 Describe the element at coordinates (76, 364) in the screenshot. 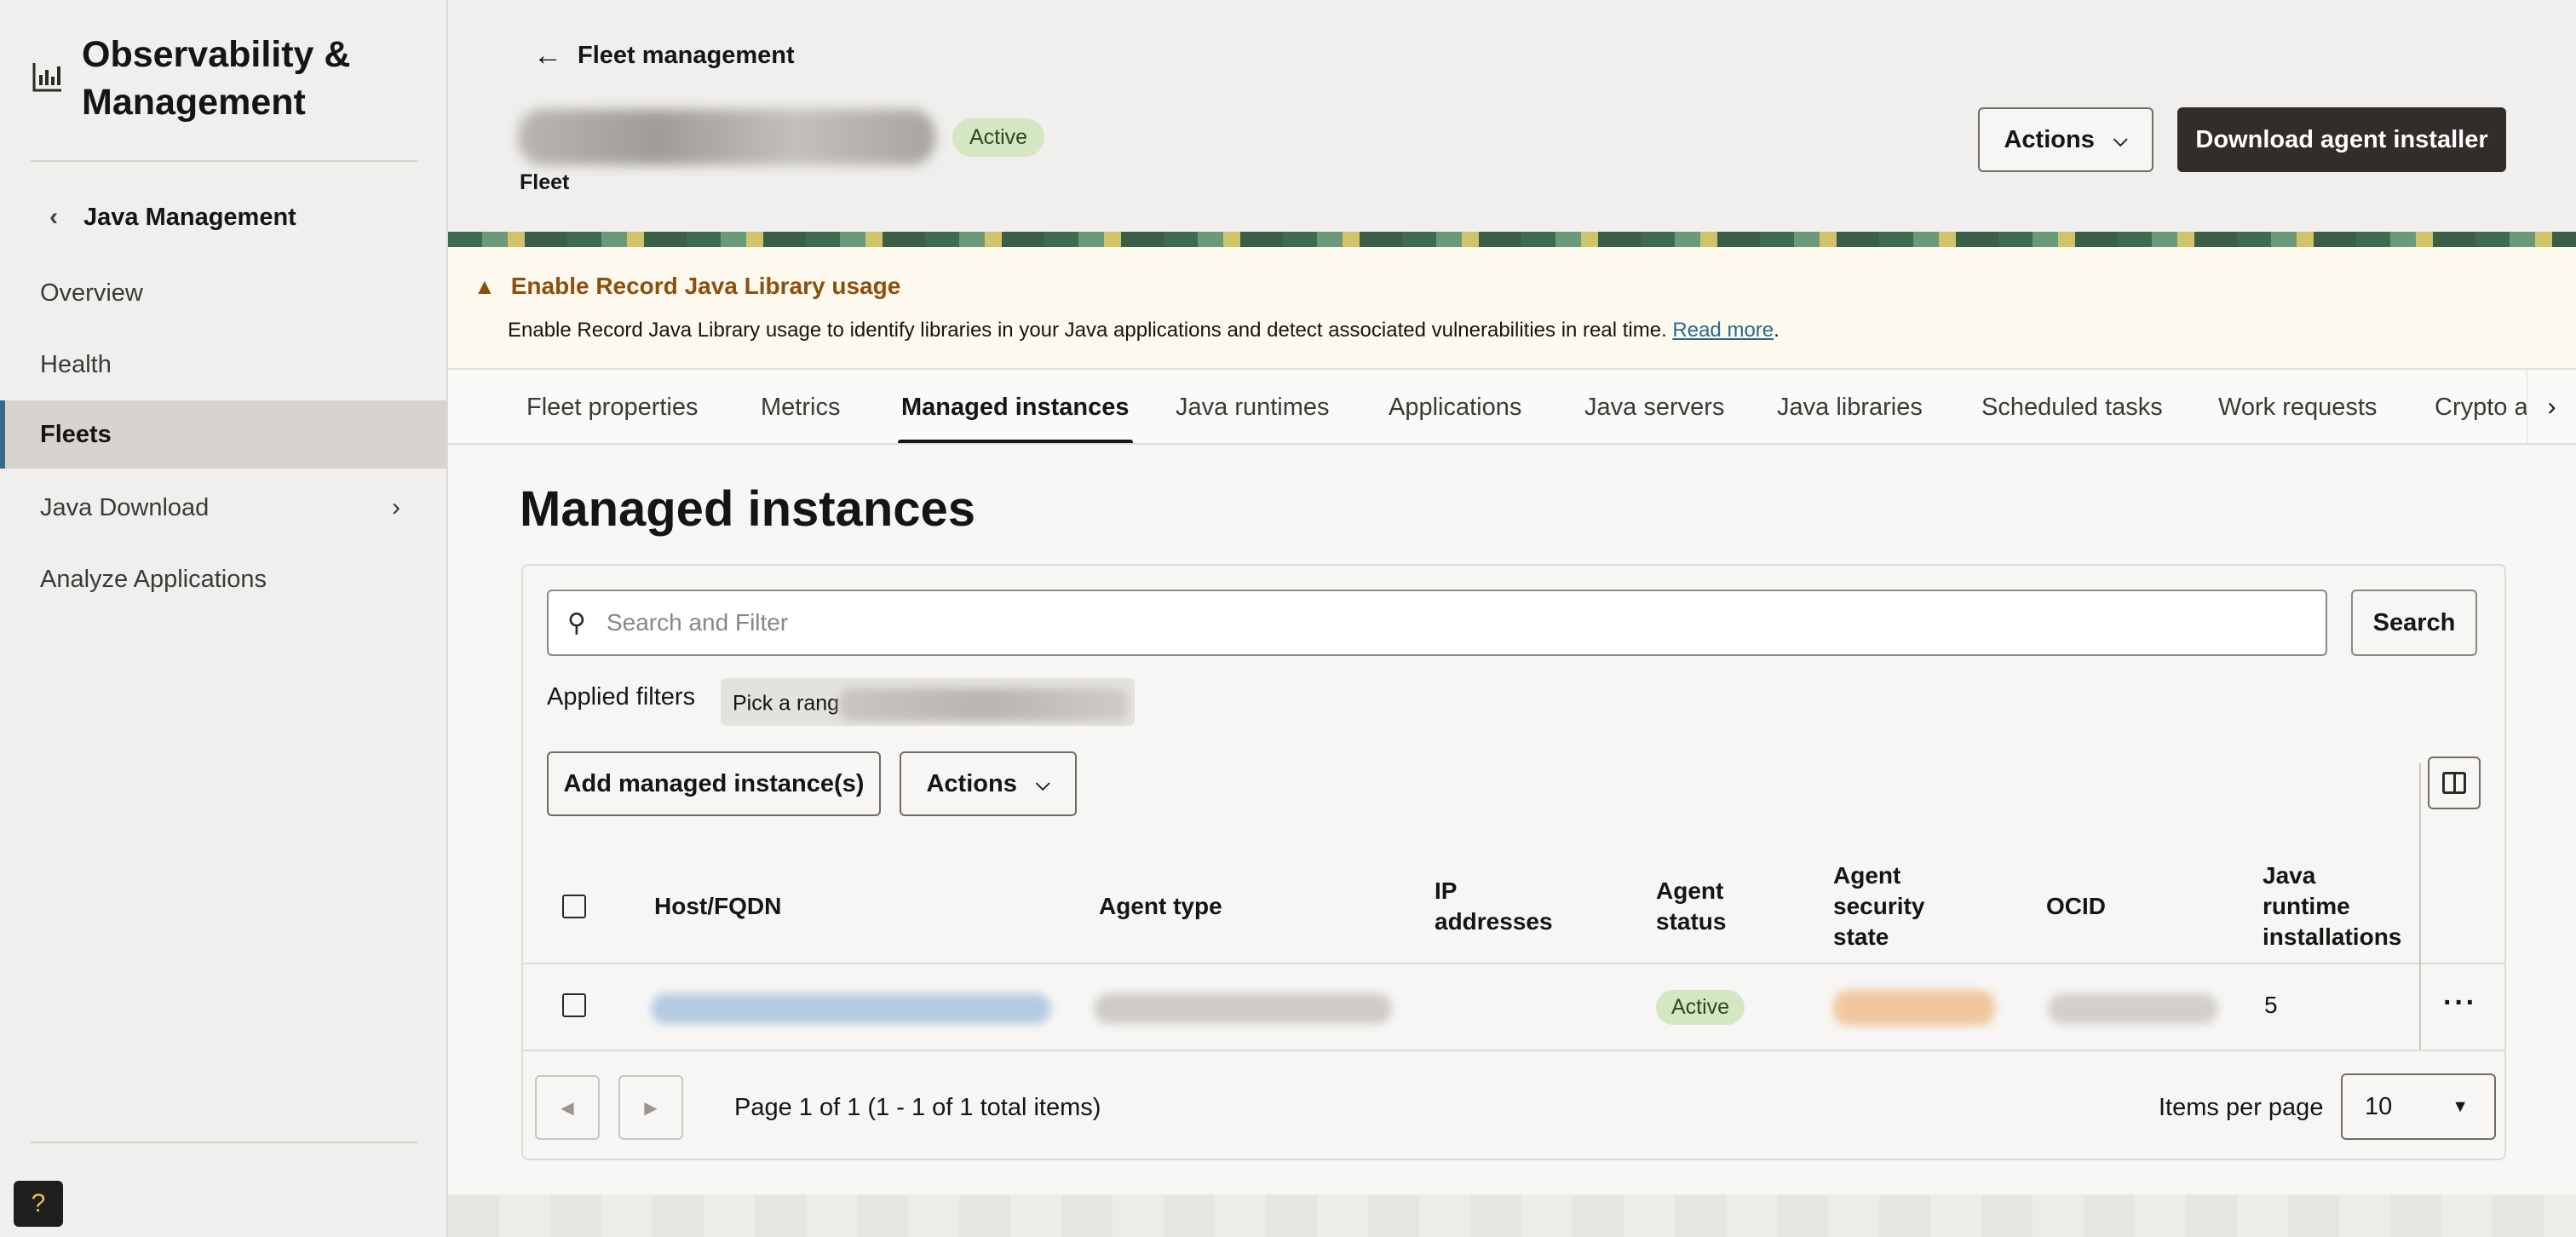

I see `sidebar-item-label: Health` at that location.